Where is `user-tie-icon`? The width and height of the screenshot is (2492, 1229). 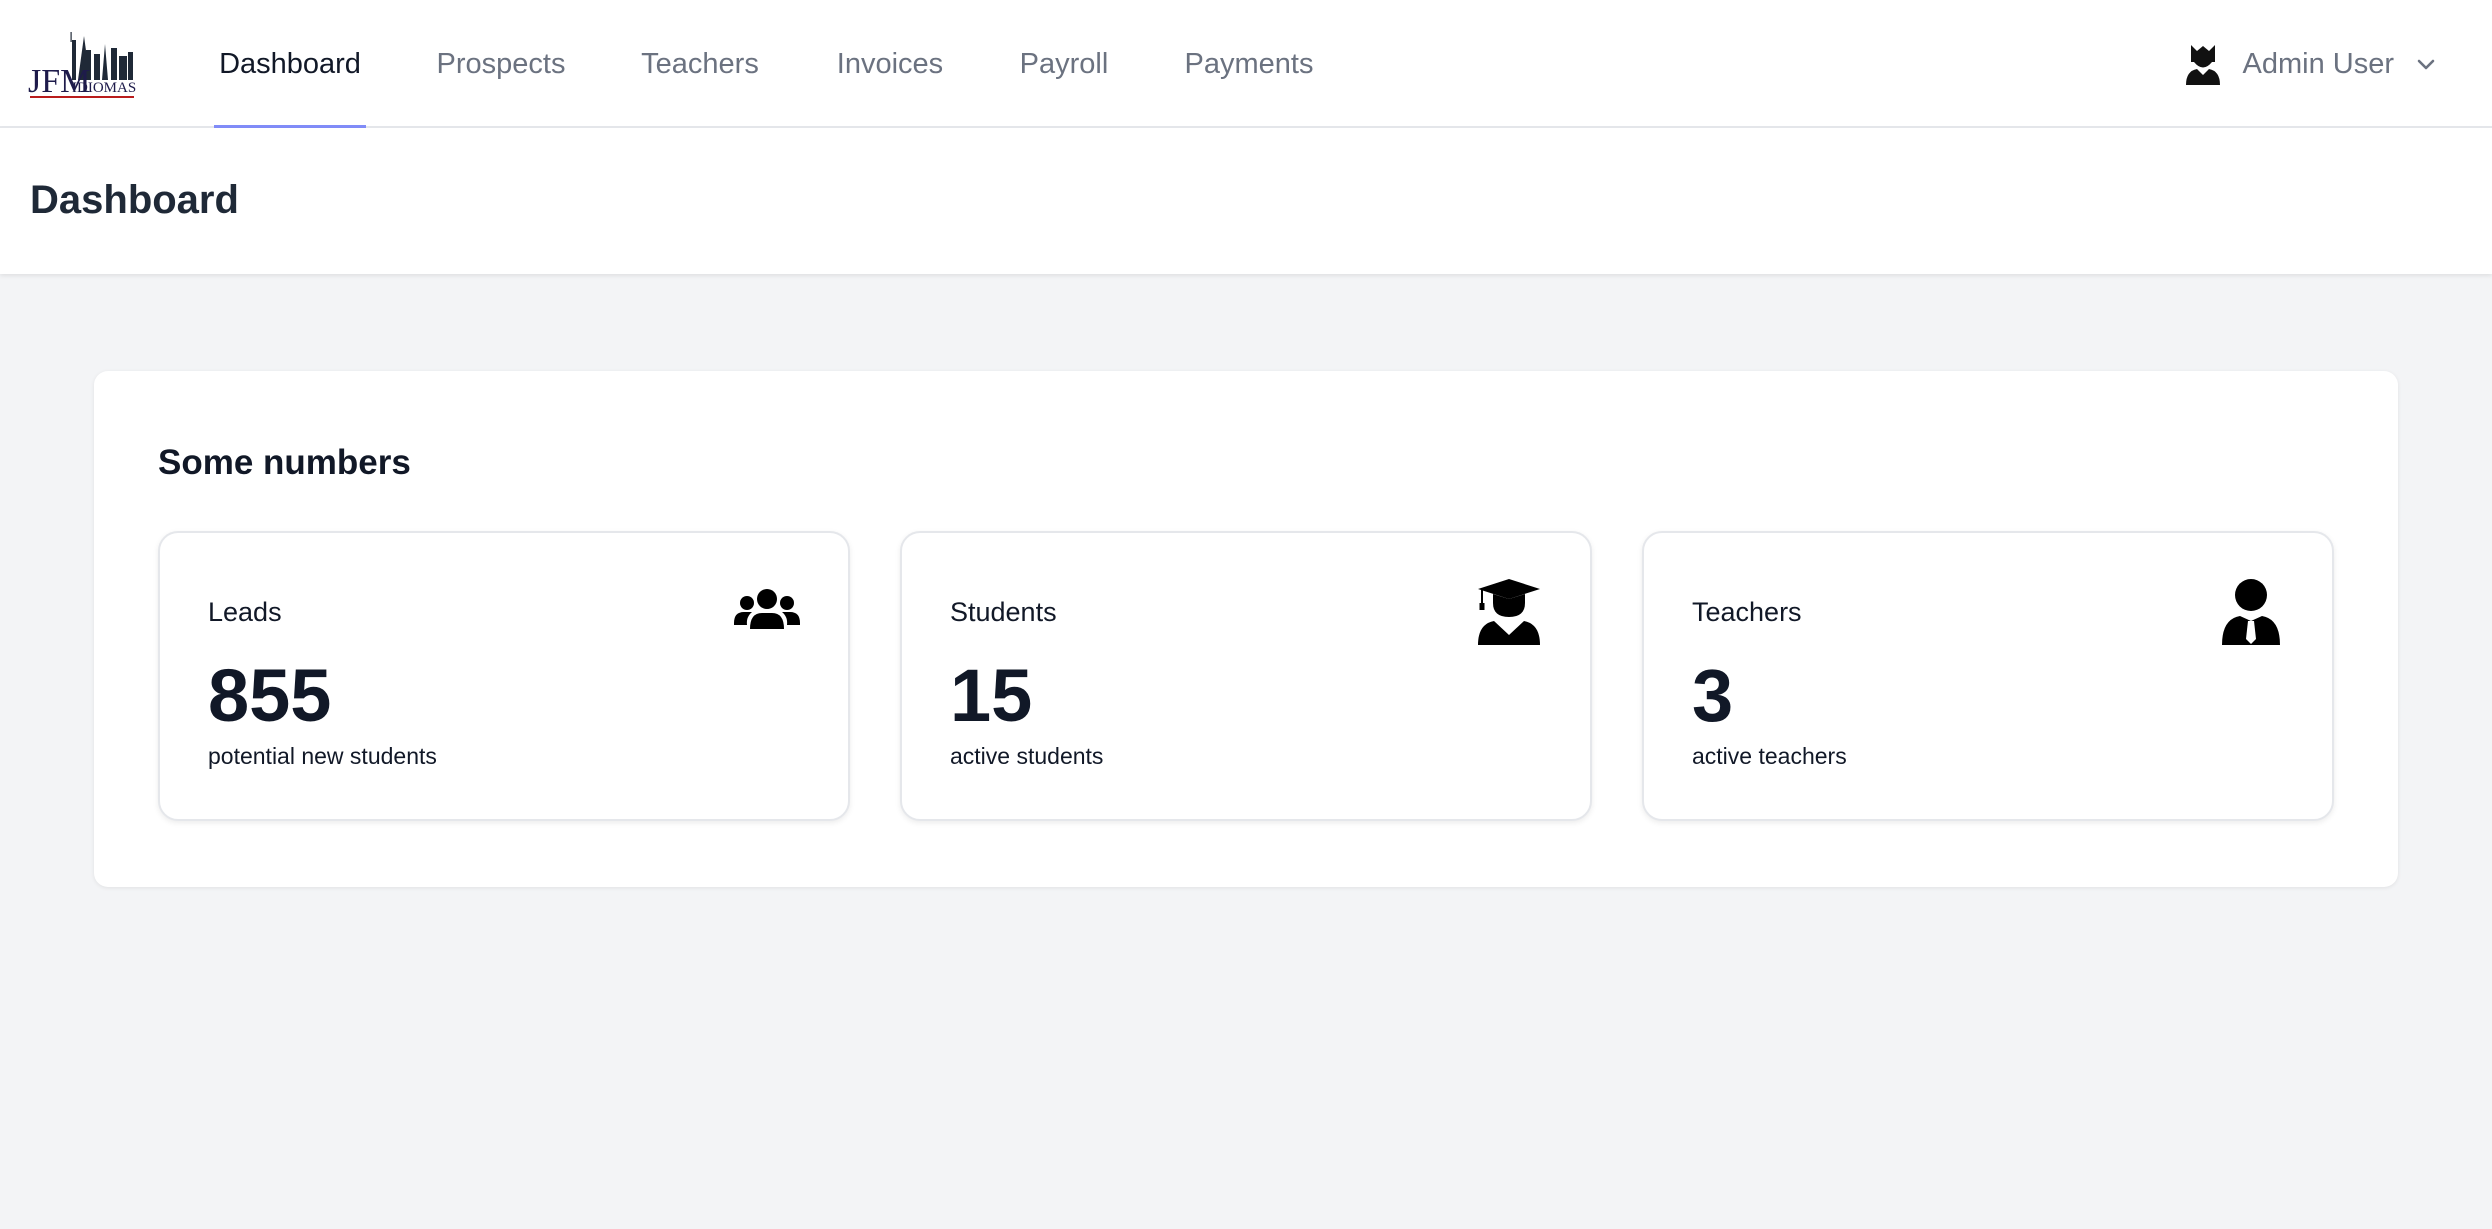 user-tie-icon is located at coordinates (2251, 612).